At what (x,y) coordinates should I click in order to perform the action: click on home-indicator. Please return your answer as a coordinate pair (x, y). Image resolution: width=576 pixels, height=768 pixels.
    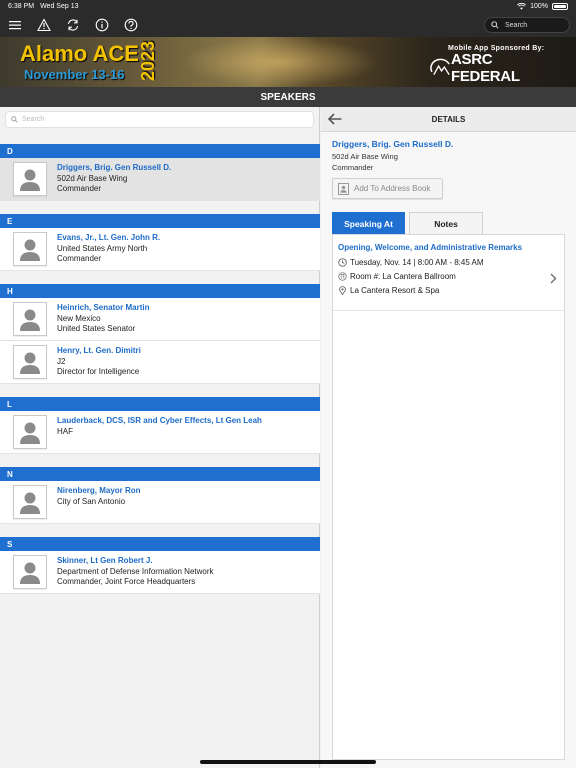
    Looking at the image, I should click on (288, 762).